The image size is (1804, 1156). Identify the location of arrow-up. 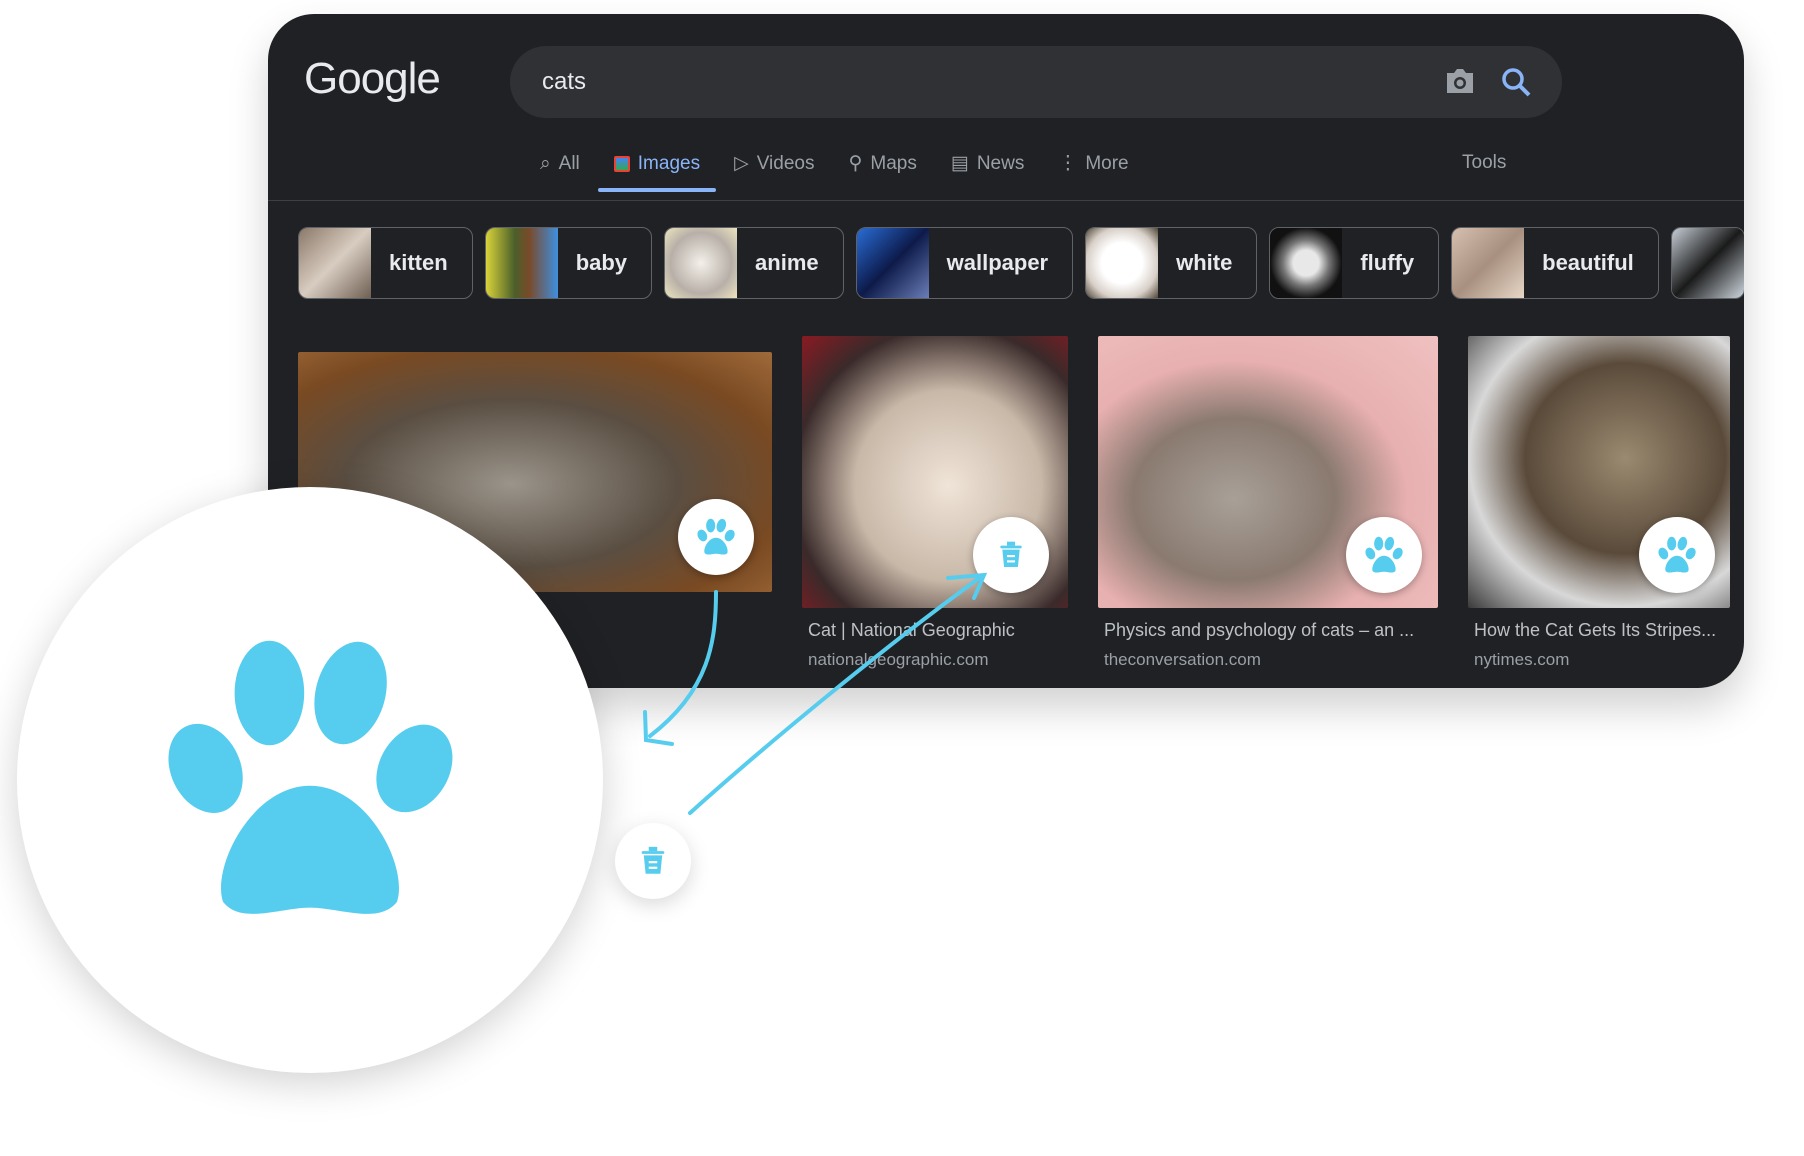
(838, 693).